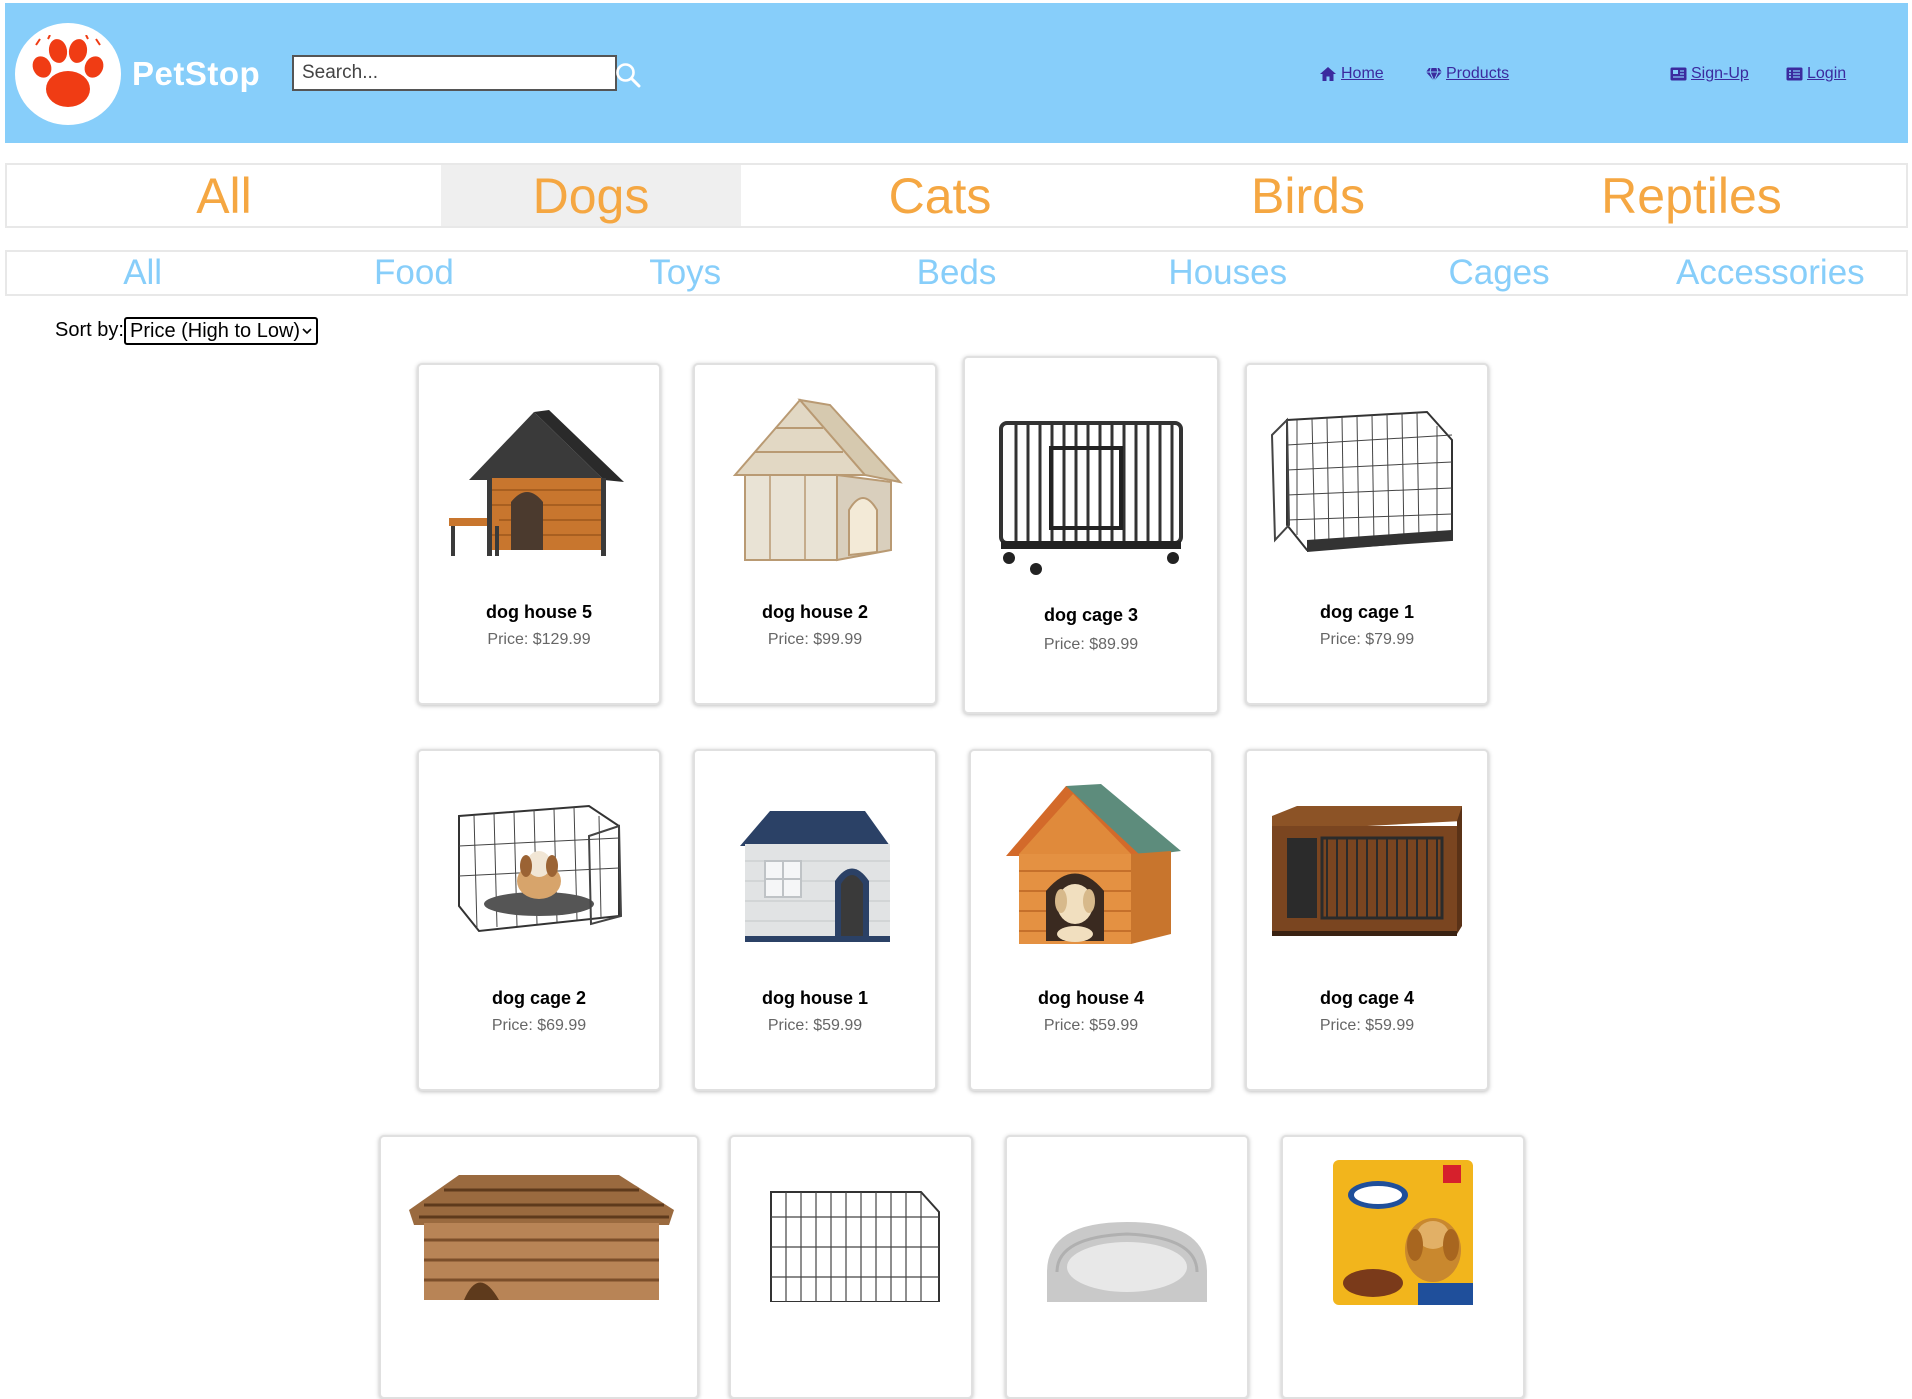 This screenshot has height=1399, width=1912. I want to click on product-name: dog cage 2, so click(539, 998).